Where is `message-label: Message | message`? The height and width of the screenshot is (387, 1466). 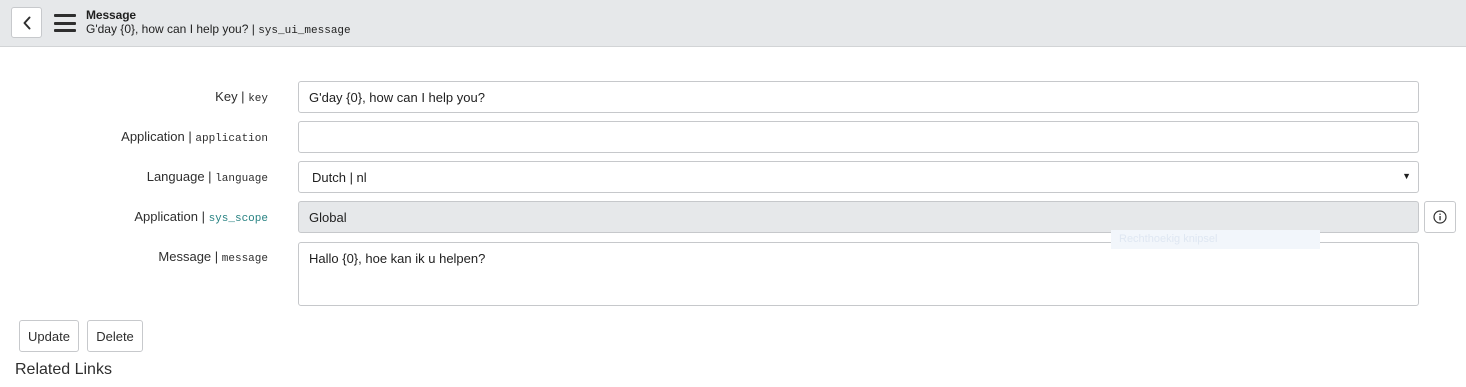 message-label: Message | message is located at coordinates (213, 257).